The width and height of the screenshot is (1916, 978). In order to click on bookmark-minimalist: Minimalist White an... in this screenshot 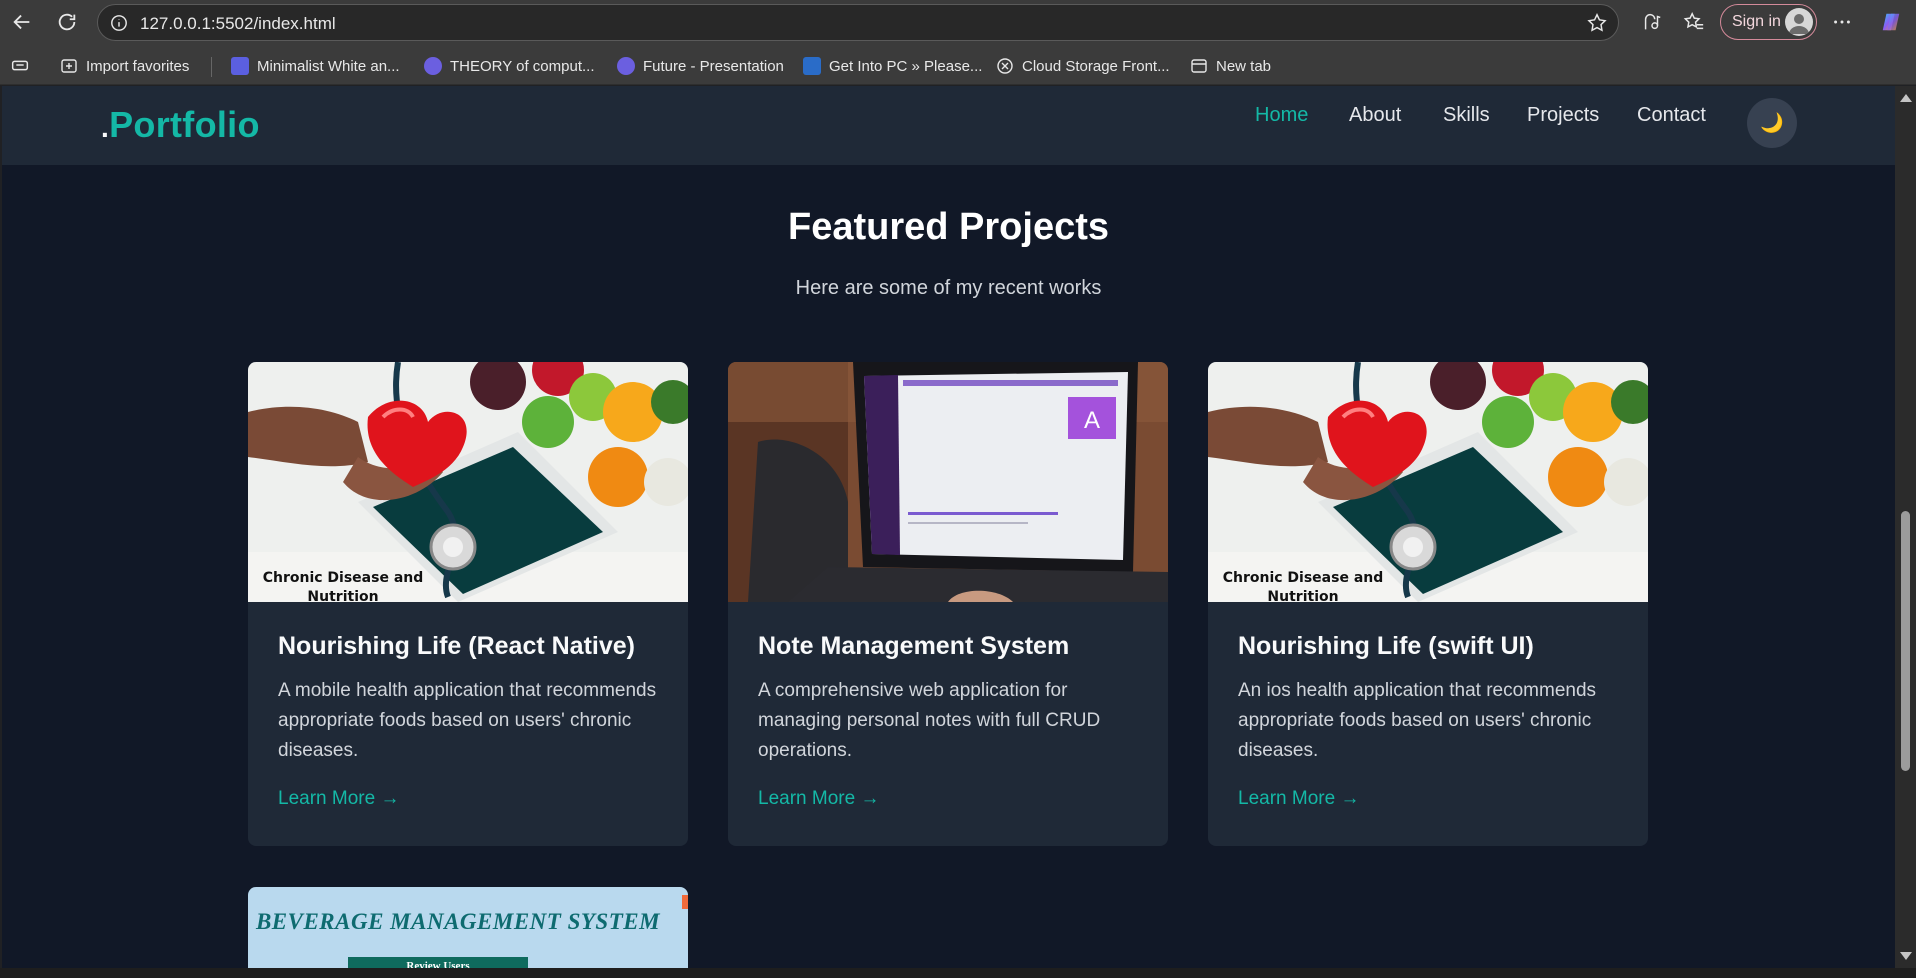, I will do `click(315, 66)`.